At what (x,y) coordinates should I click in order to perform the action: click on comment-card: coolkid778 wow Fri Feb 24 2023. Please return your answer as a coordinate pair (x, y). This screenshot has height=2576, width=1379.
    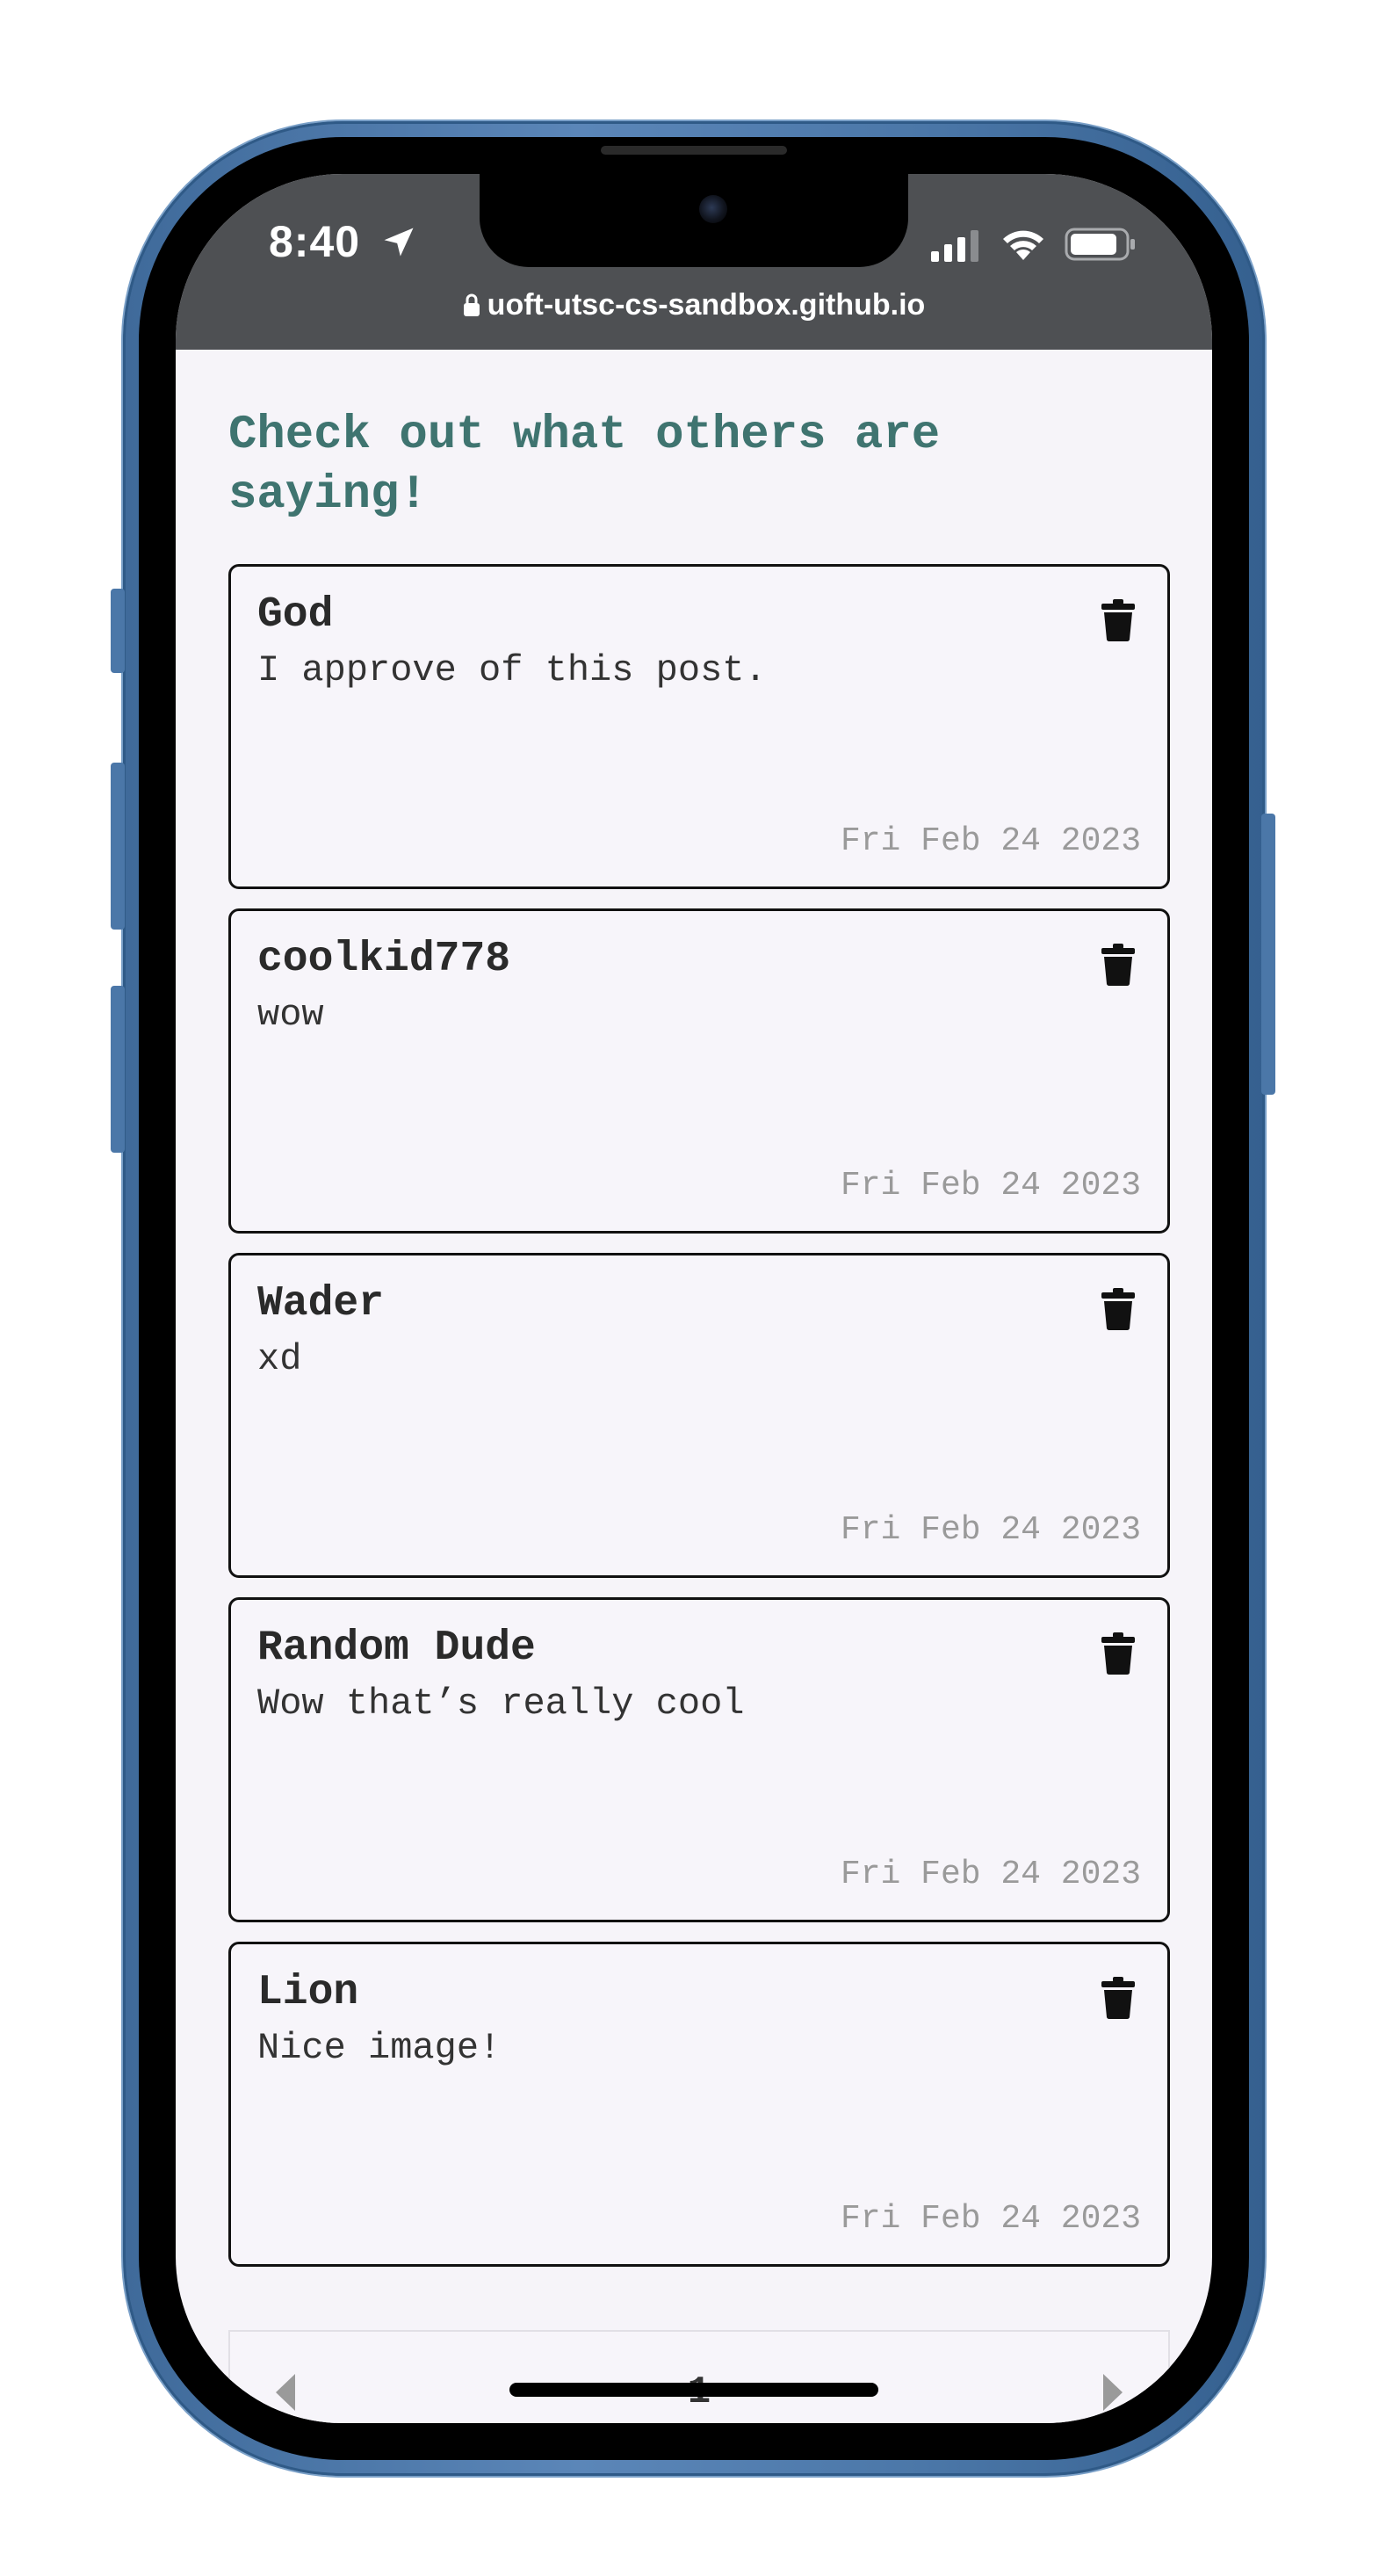
    Looking at the image, I should click on (699, 1071).